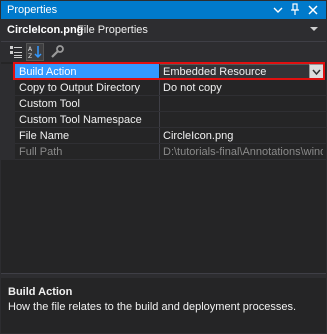 The image size is (327, 334). What do you see at coordinates (243, 72) in the screenshot?
I see `property-value: Embedded Resource` at bounding box center [243, 72].